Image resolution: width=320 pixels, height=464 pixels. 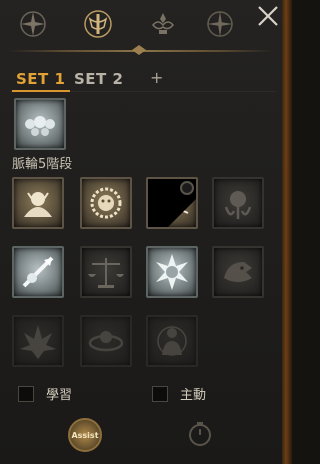 I want to click on tab-ornate-crest, so click(x=163, y=24).